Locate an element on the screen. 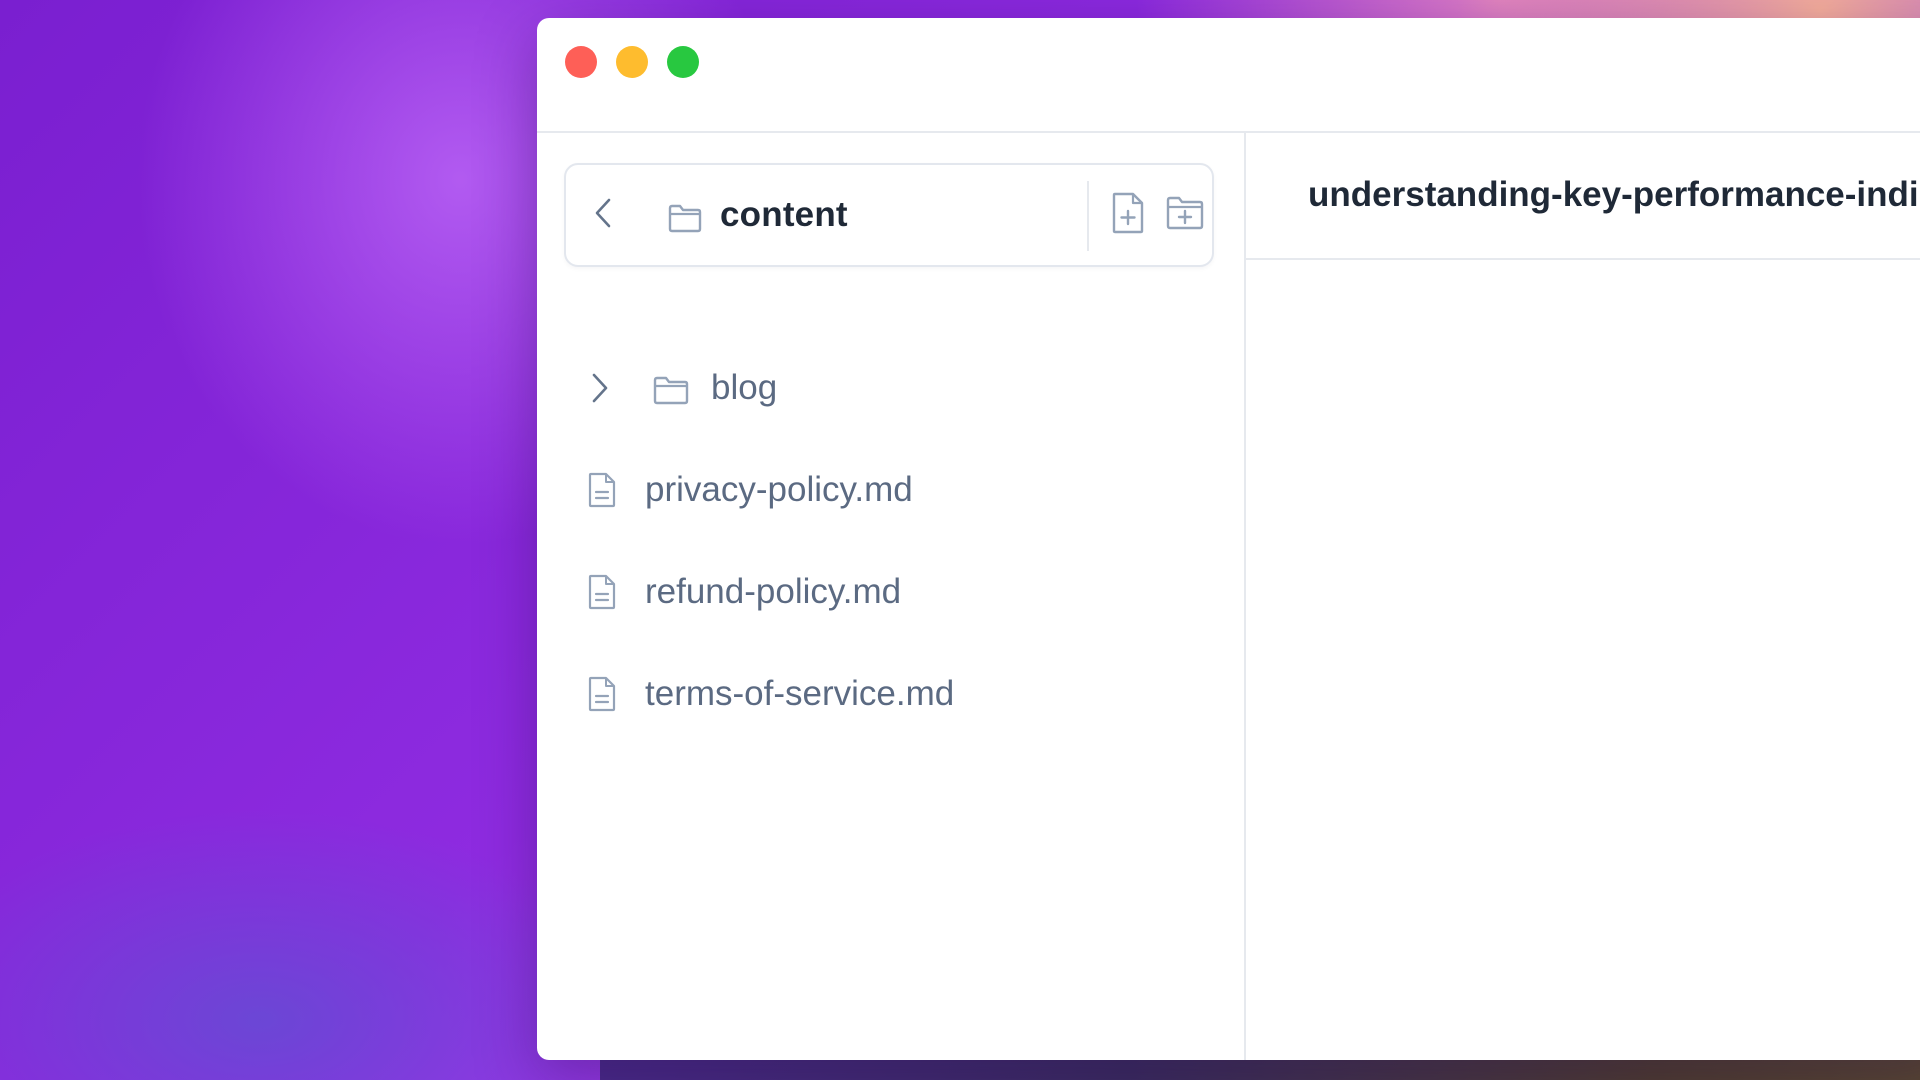 This screenshot has width=1920, height=1080. tree-item-privacy-policy: privacy-policy.md is located at coordinates (877, 490).